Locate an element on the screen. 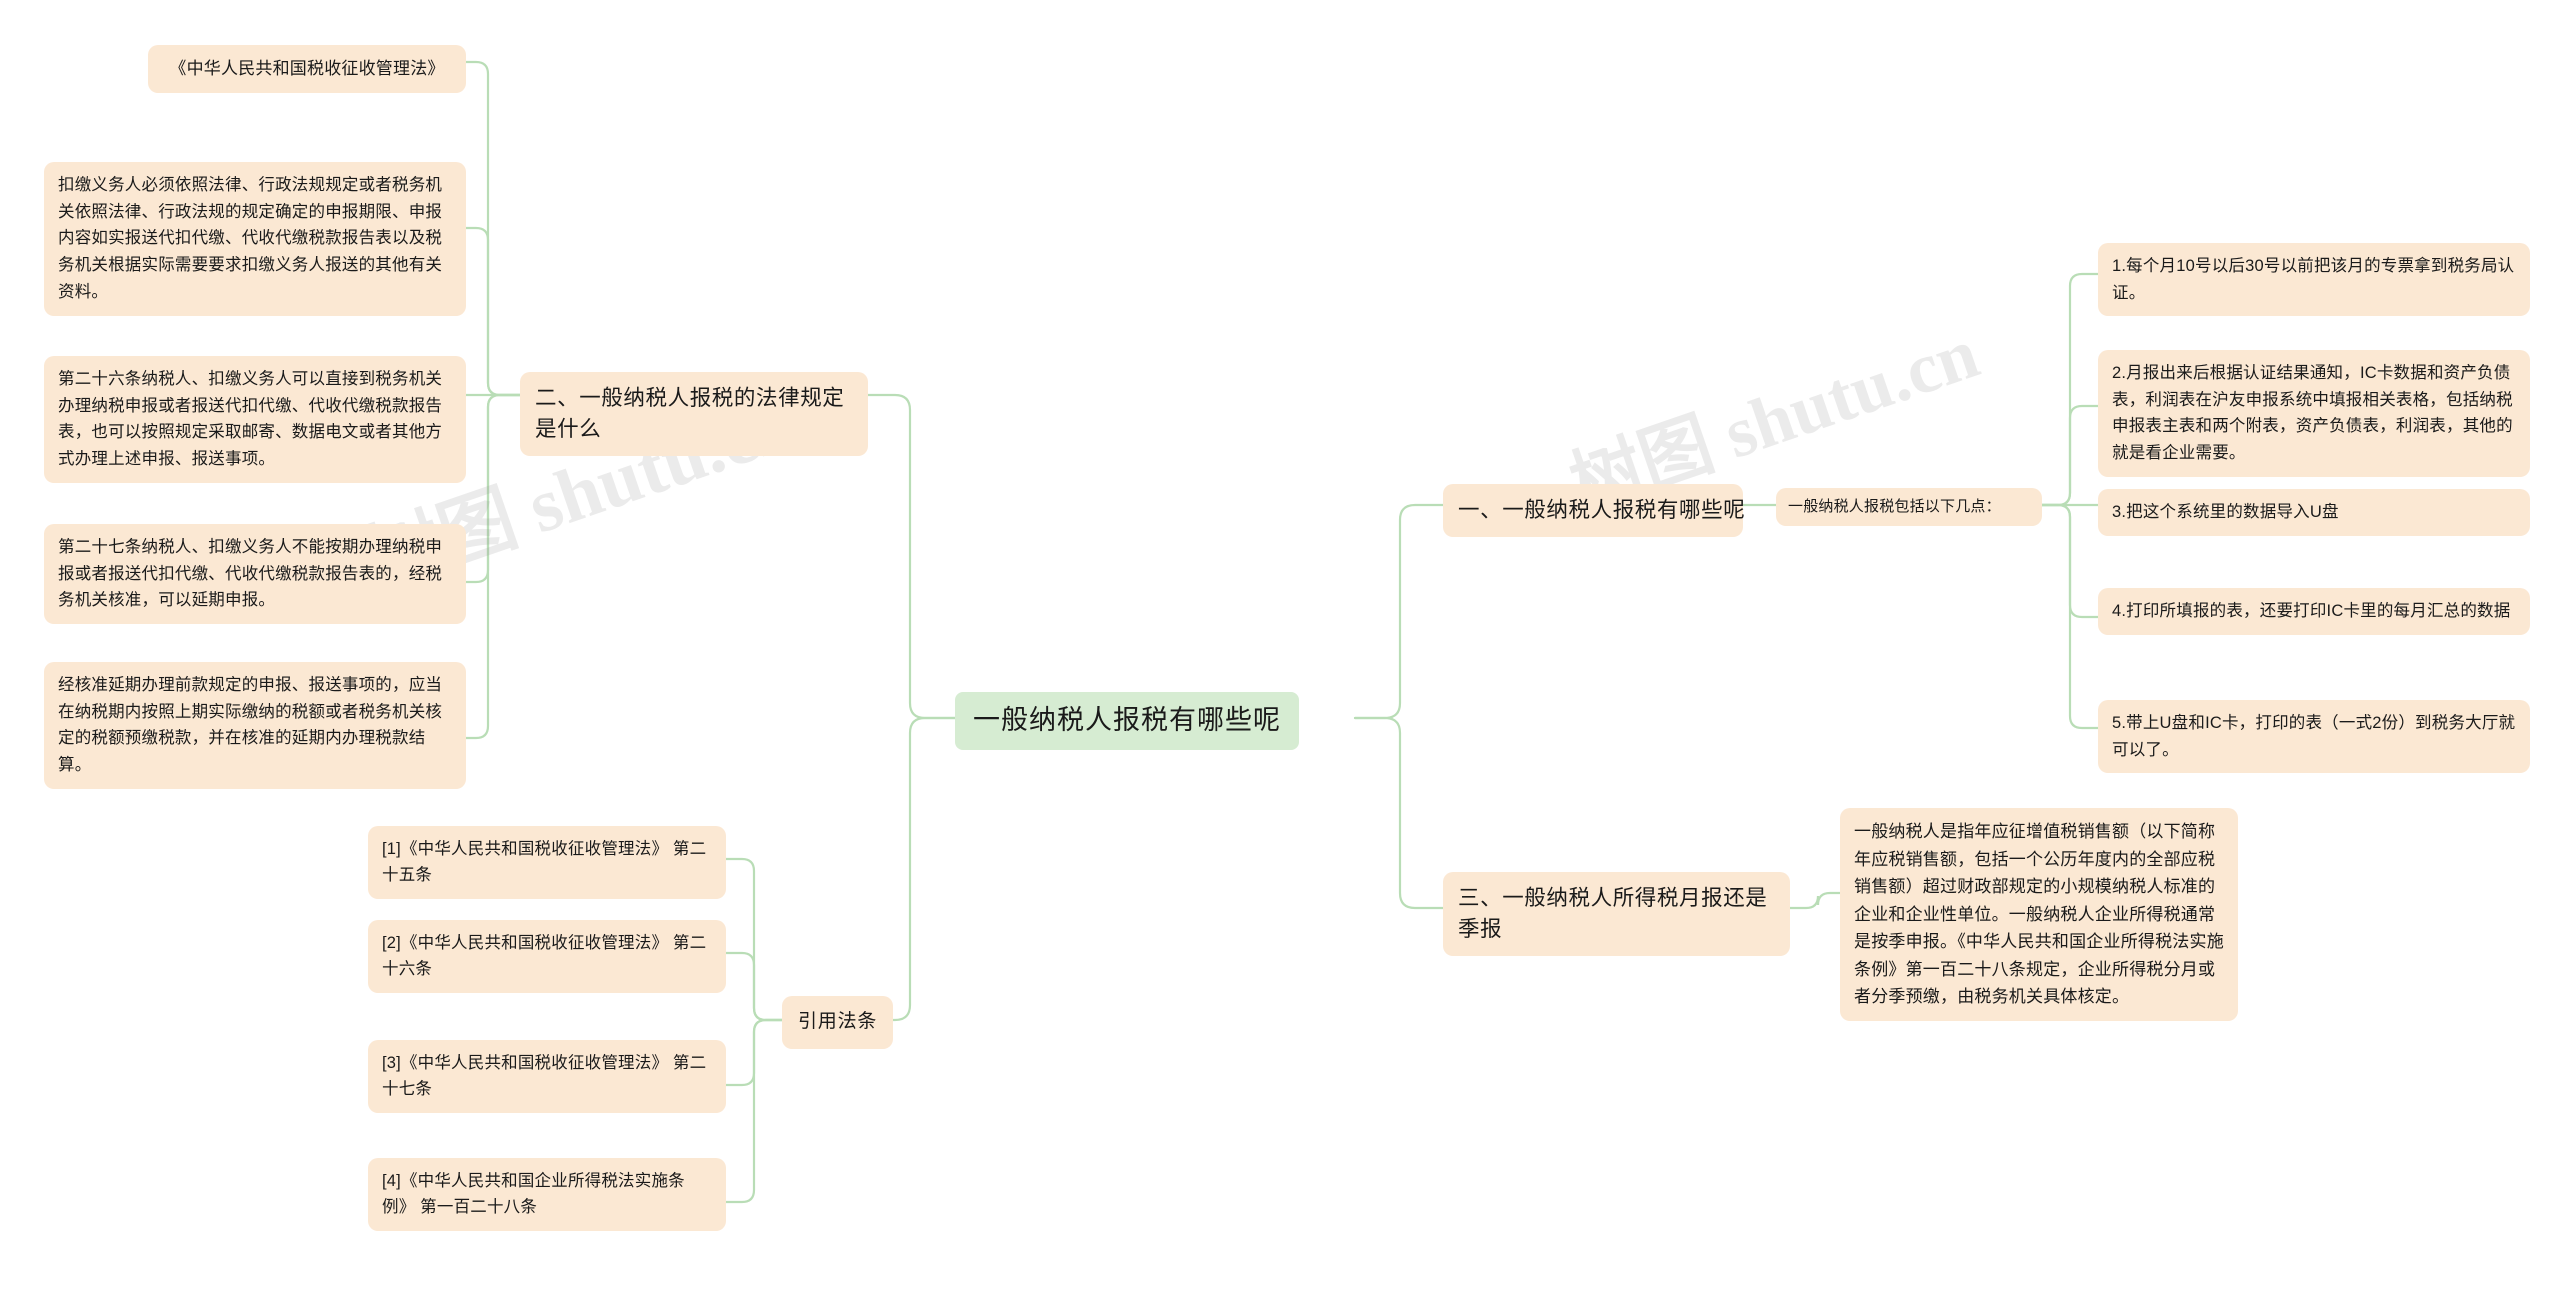 The width and height of the screenshot is (2560, 1295). branch-node-3: 三、一般纳税人所得税月报还是季报 is located at coordinates (1616, 914).